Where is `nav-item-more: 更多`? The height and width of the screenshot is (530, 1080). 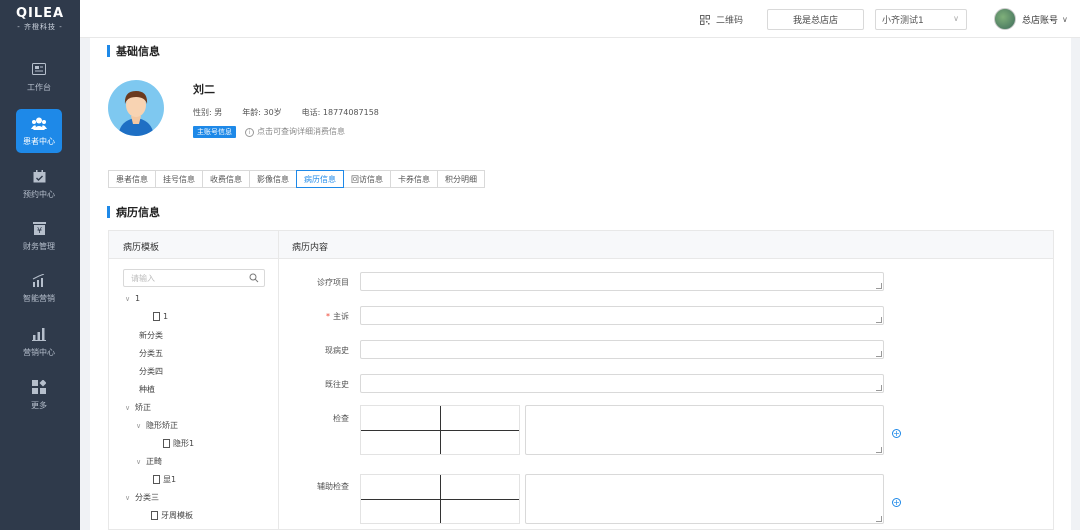
nav-item-more: 更多 is located at coordinates (39, 395).